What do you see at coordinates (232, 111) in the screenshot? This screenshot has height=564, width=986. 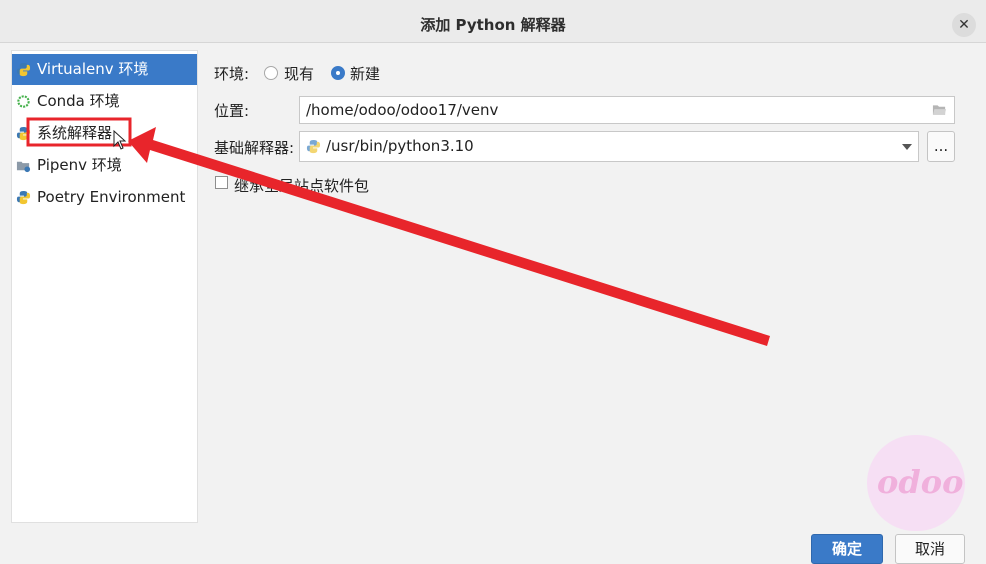 I see `location-label: 位置:` at bounding box center [232, 111].